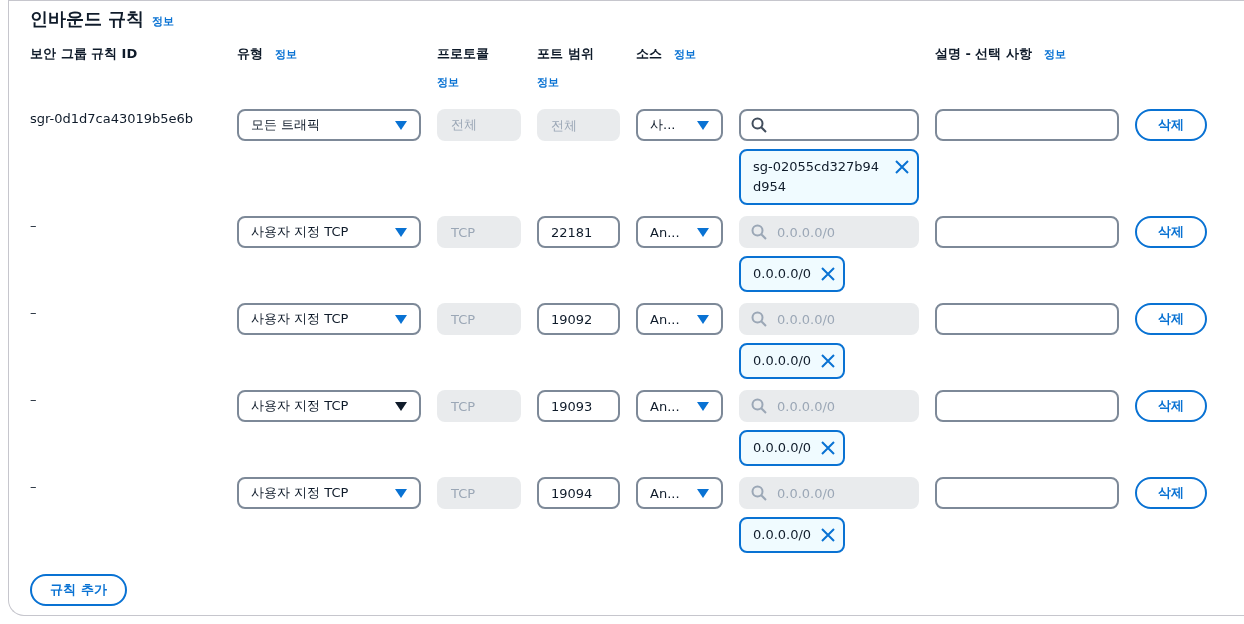 The image size is (1244, 624). I want to click on column-header: 소스, so click(649, 54).